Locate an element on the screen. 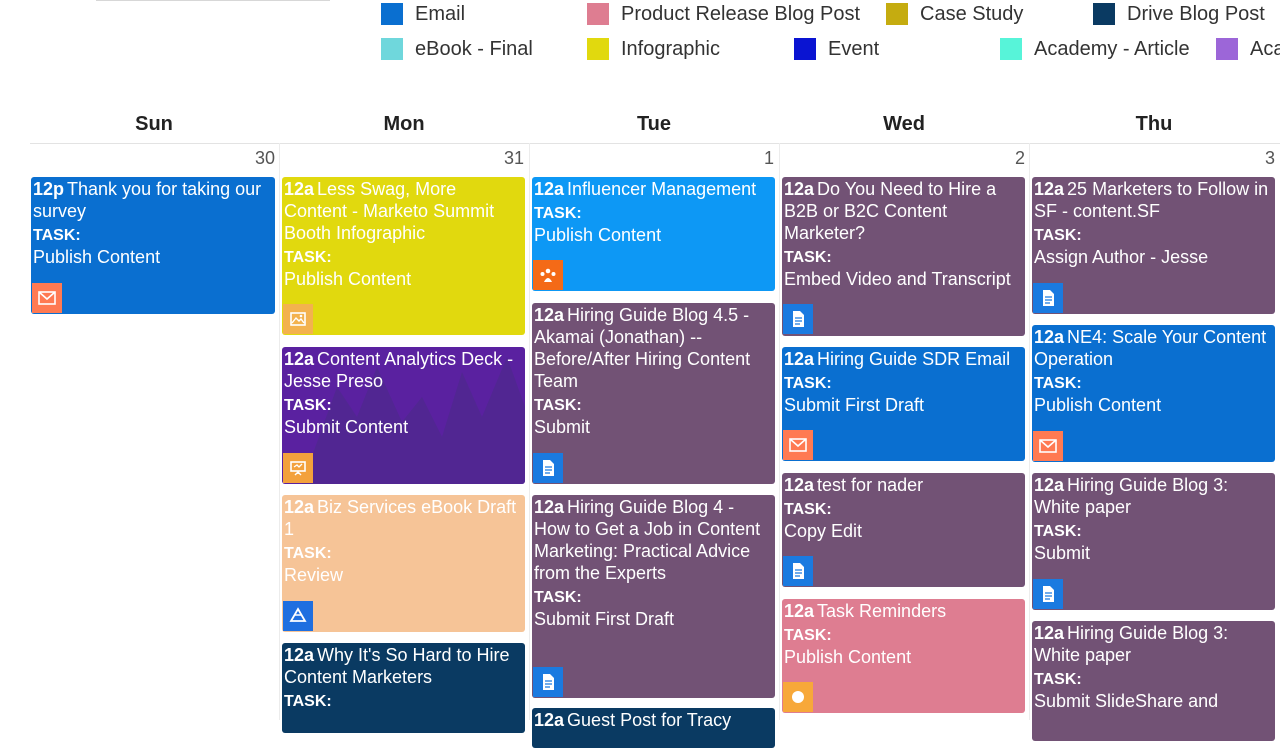 The image size is (1280, 748). legend-item-email: Email is located at coordinates (423, 14).